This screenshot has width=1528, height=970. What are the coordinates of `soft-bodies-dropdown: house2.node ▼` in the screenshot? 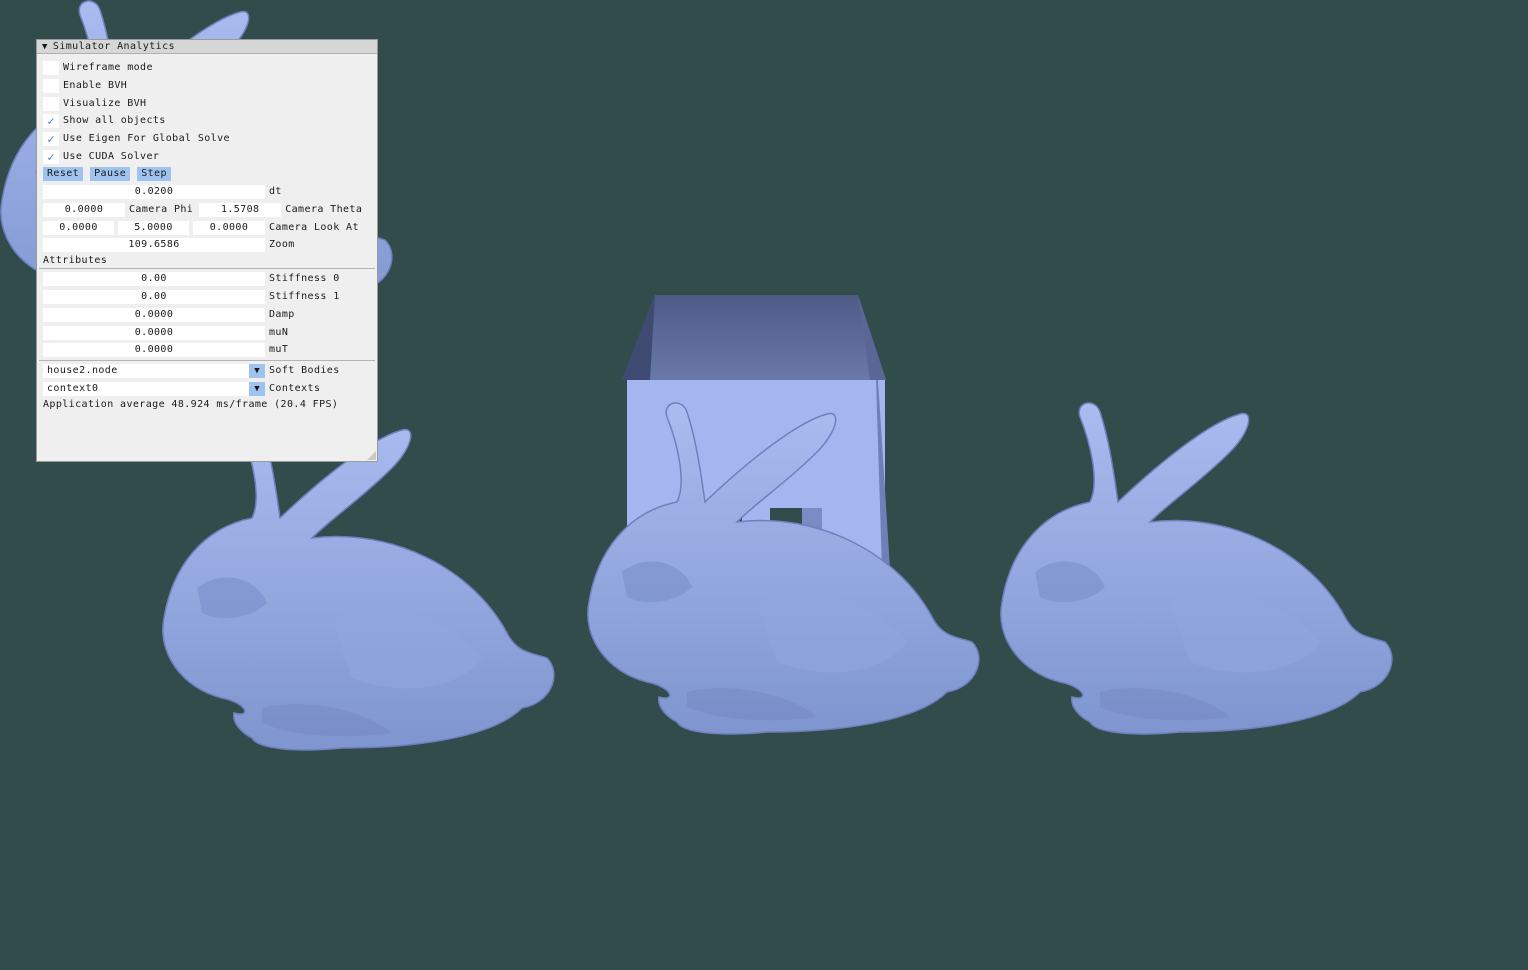 It's located at (154, 370).